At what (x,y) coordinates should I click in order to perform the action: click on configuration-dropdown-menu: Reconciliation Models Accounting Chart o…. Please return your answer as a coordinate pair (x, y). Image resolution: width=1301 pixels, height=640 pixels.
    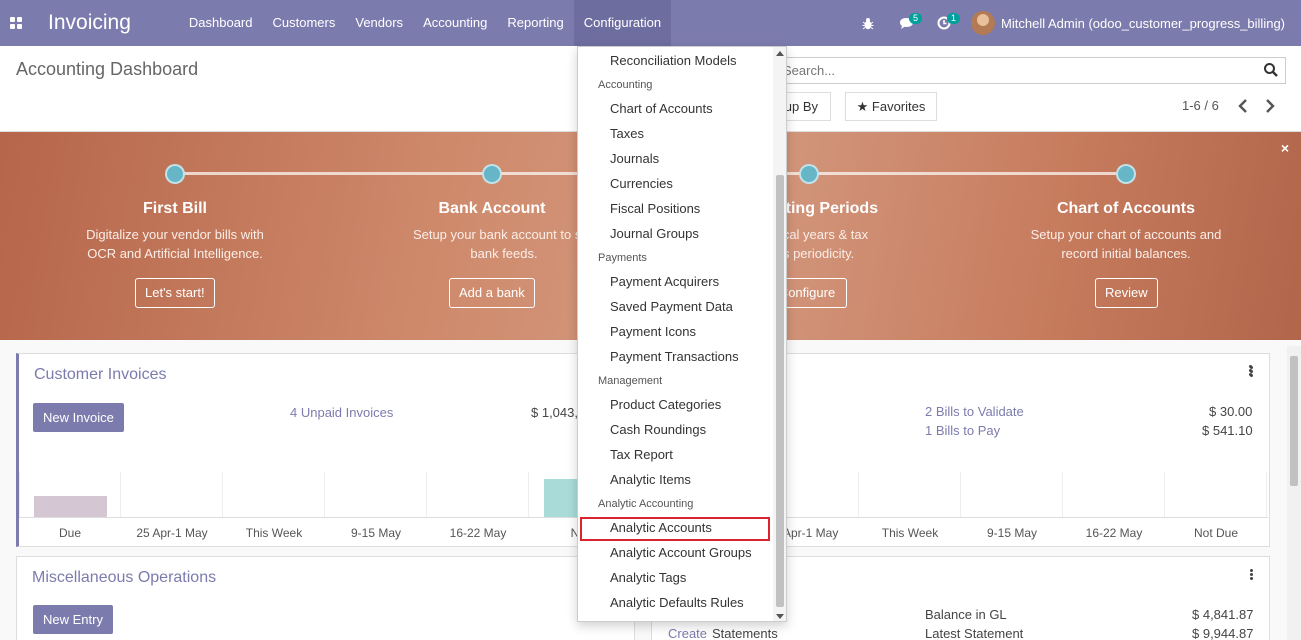
    Looking at the image, I should click on (682, 334).